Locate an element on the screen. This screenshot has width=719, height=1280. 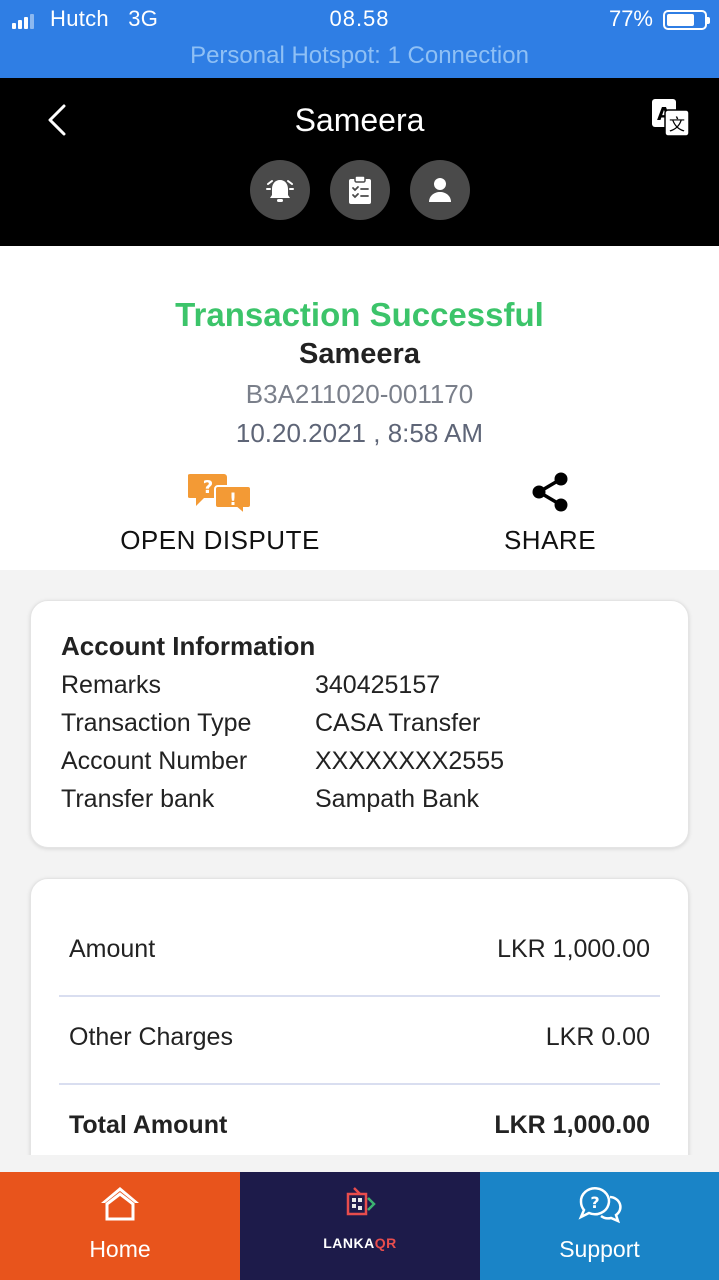
info-value: XXXXXXXX2555 is located at coordinates (410, 761).